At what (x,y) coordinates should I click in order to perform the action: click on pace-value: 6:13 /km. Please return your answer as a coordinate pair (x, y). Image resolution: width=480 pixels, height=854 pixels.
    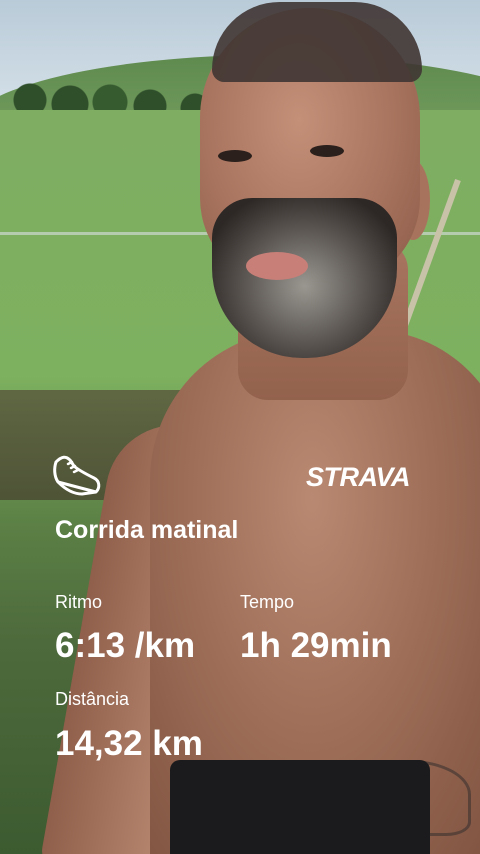
    Looking at the image, I should click on (125, 645).